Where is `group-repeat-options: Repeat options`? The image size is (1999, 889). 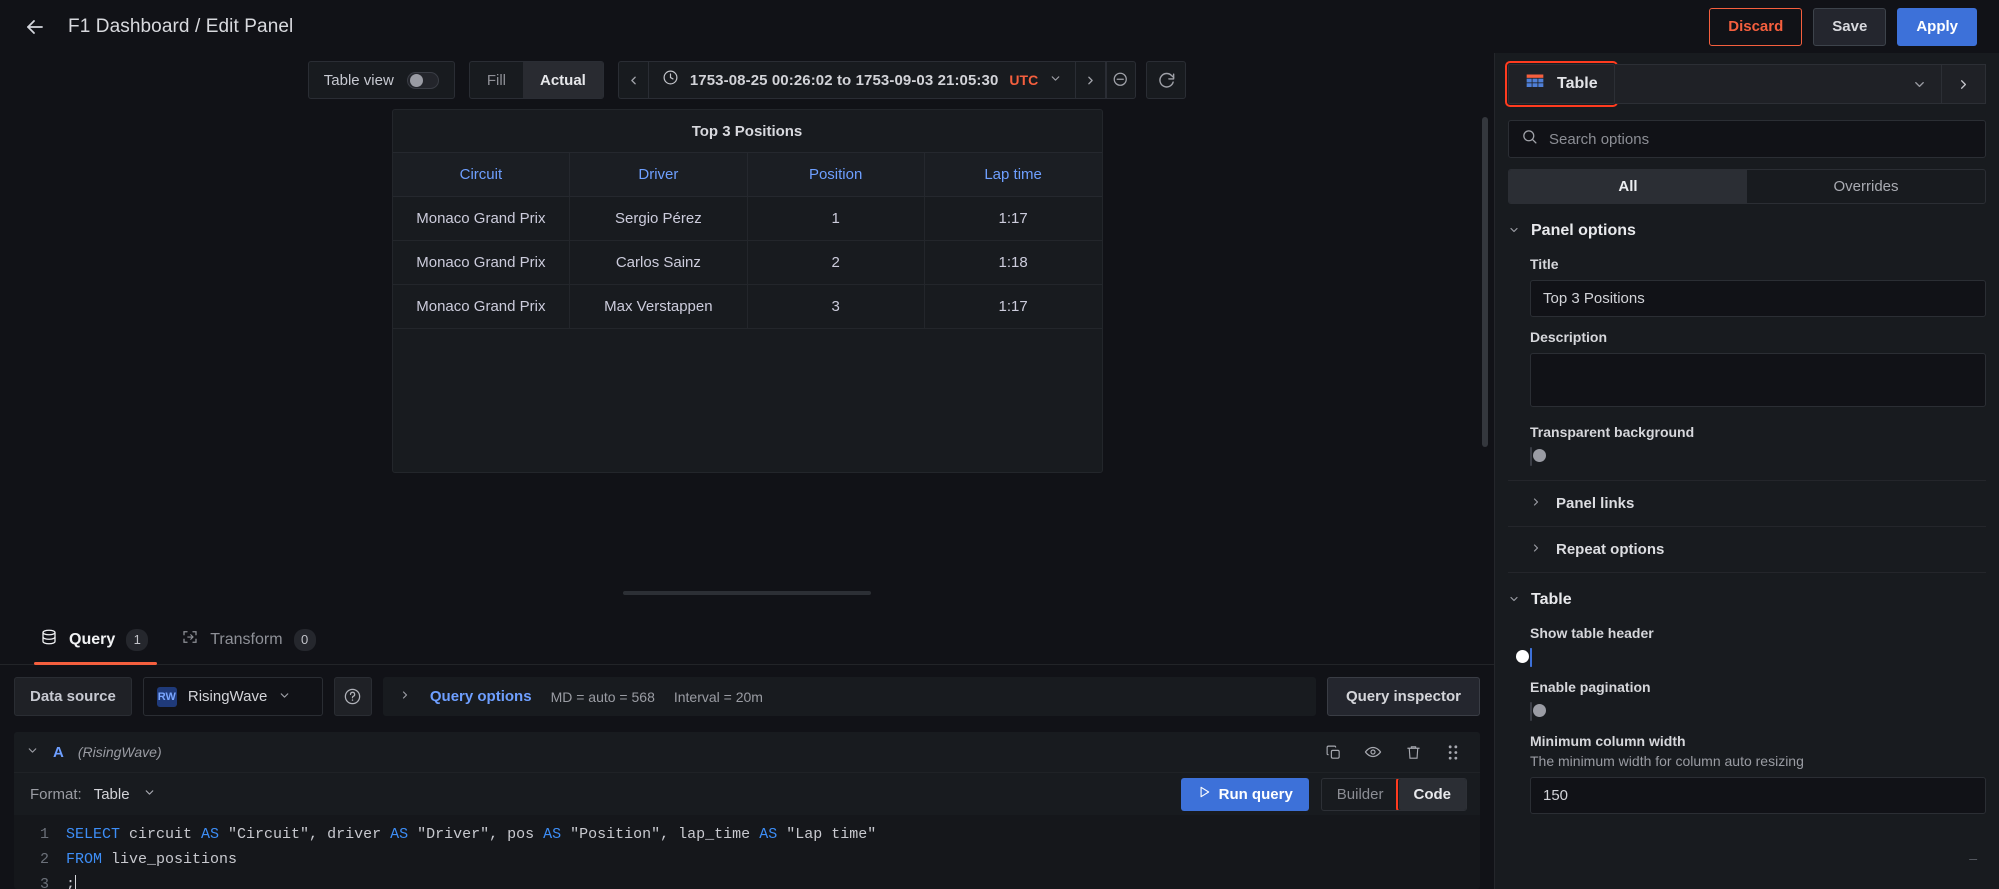 group-repeat-options: Repeat options is located at coordinates (1747, 549).